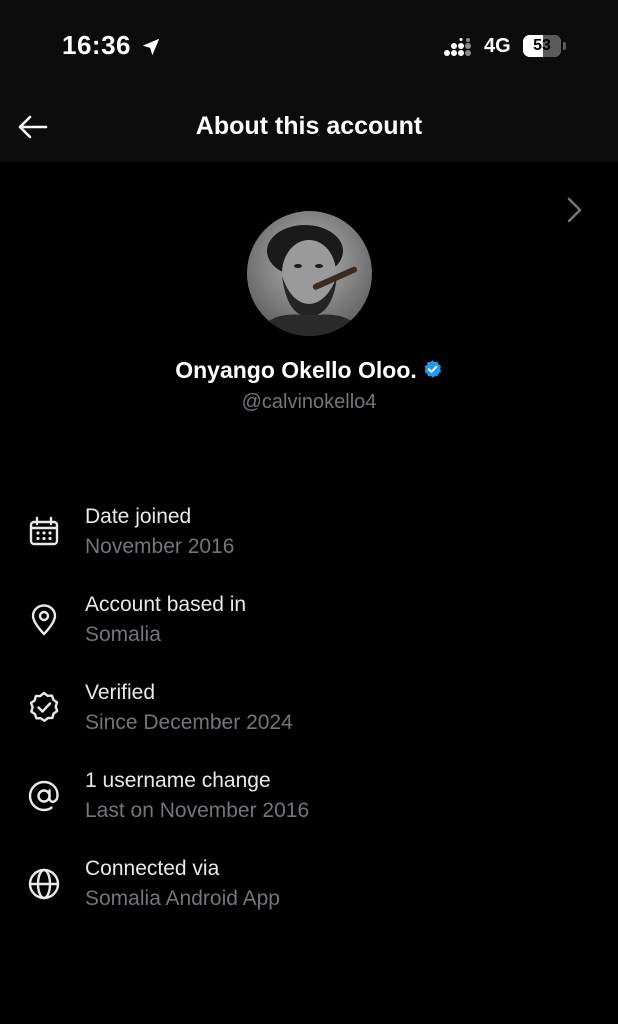  What do you see at coordinates (189, 722) in the screenshot?
I see `info-value: Since December 2024` at bounding box center [189, 722].